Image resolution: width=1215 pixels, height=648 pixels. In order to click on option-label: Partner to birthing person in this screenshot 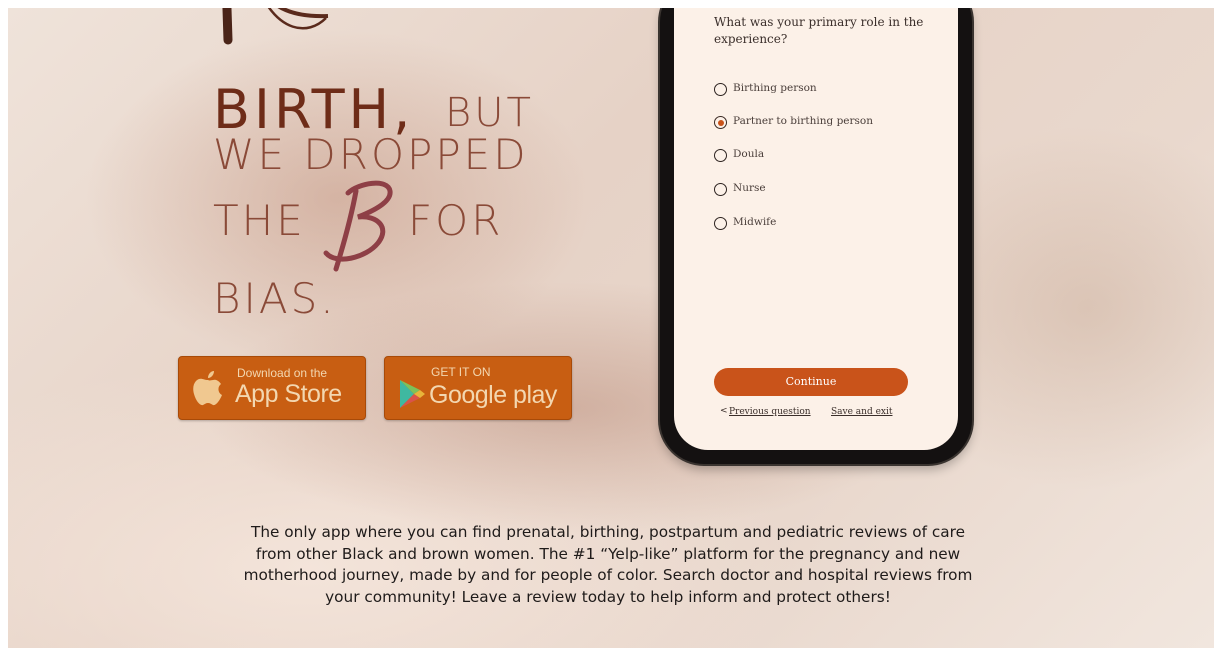, I will do `click(803, 121)`.